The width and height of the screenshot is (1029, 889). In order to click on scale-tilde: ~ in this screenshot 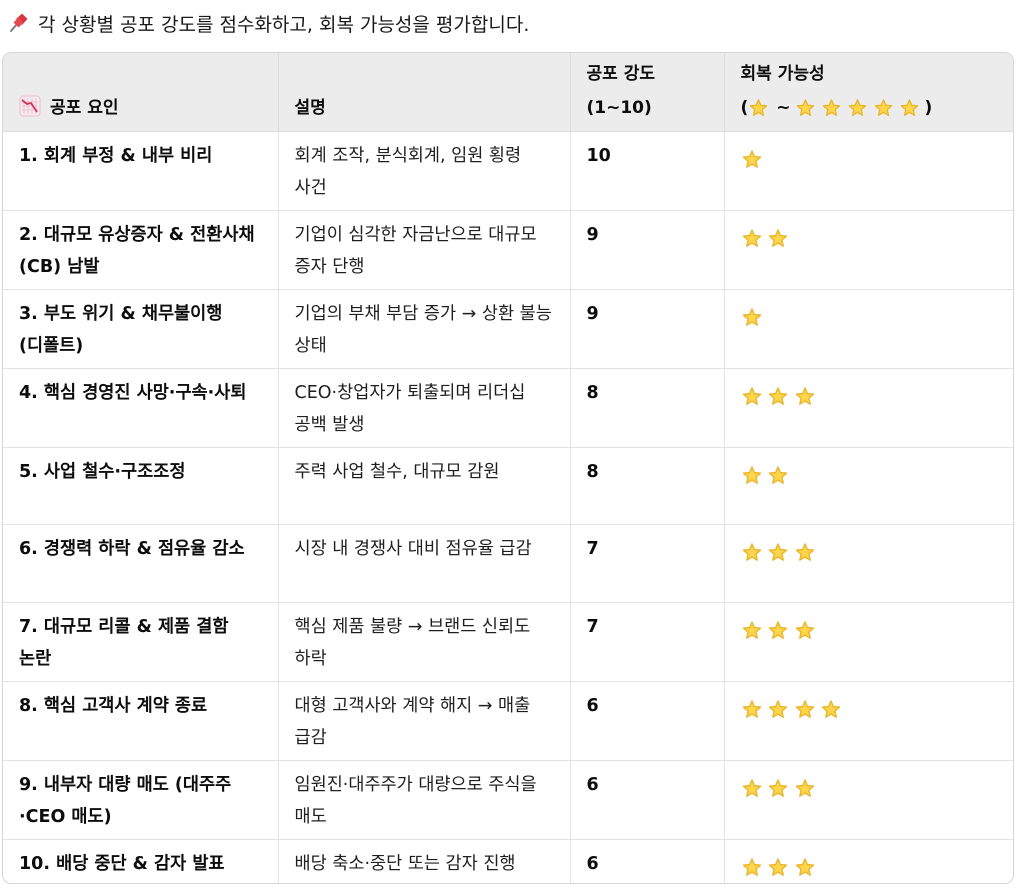, I will do `click(783, 107)`.